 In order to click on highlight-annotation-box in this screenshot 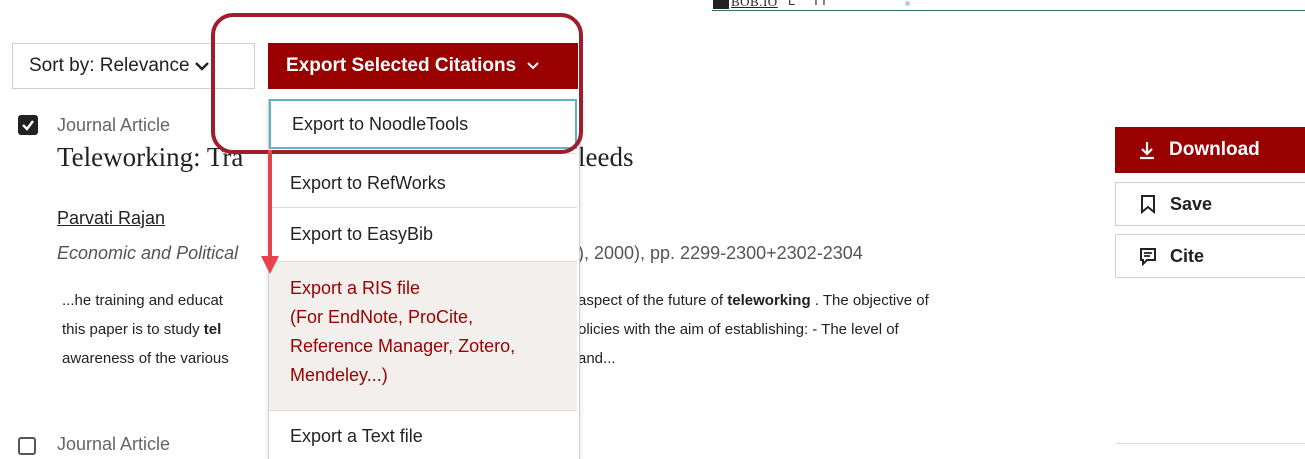, I will do `click(397, 83)`.